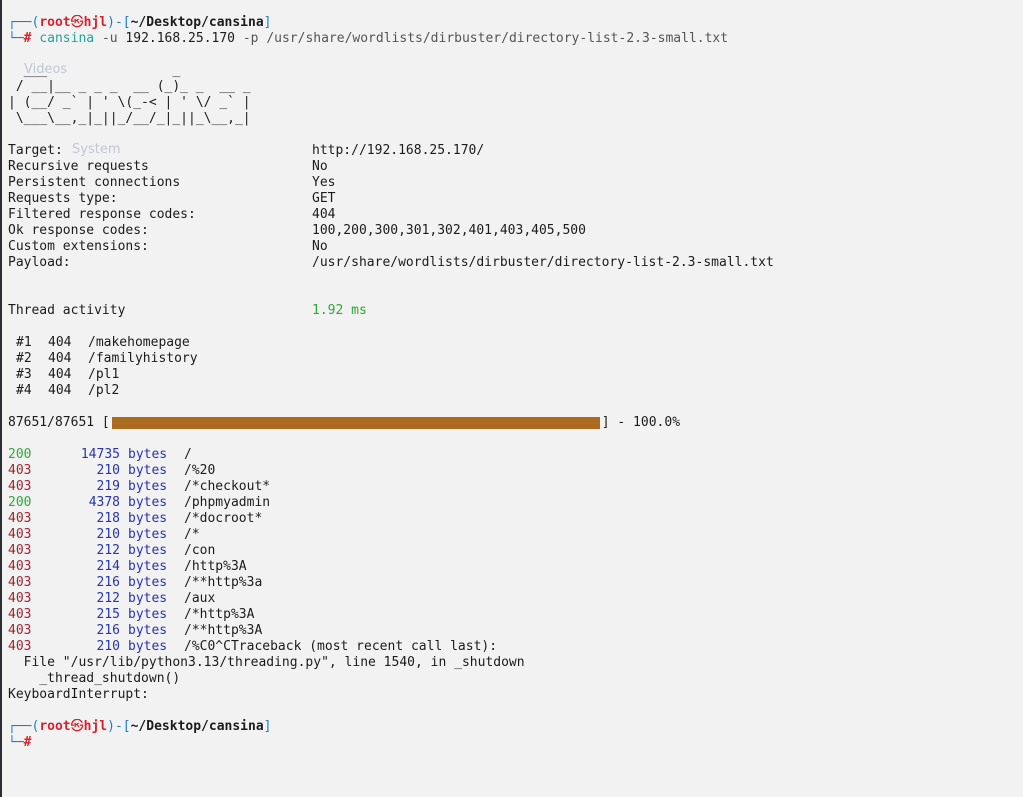 Image resolution: width=1023 pixels, height=797 pixels. What do you see at coordinates (16, 742) in the screenshot?
I see `prompt-frame-bottom: └─` at bounding box center [16, 742].